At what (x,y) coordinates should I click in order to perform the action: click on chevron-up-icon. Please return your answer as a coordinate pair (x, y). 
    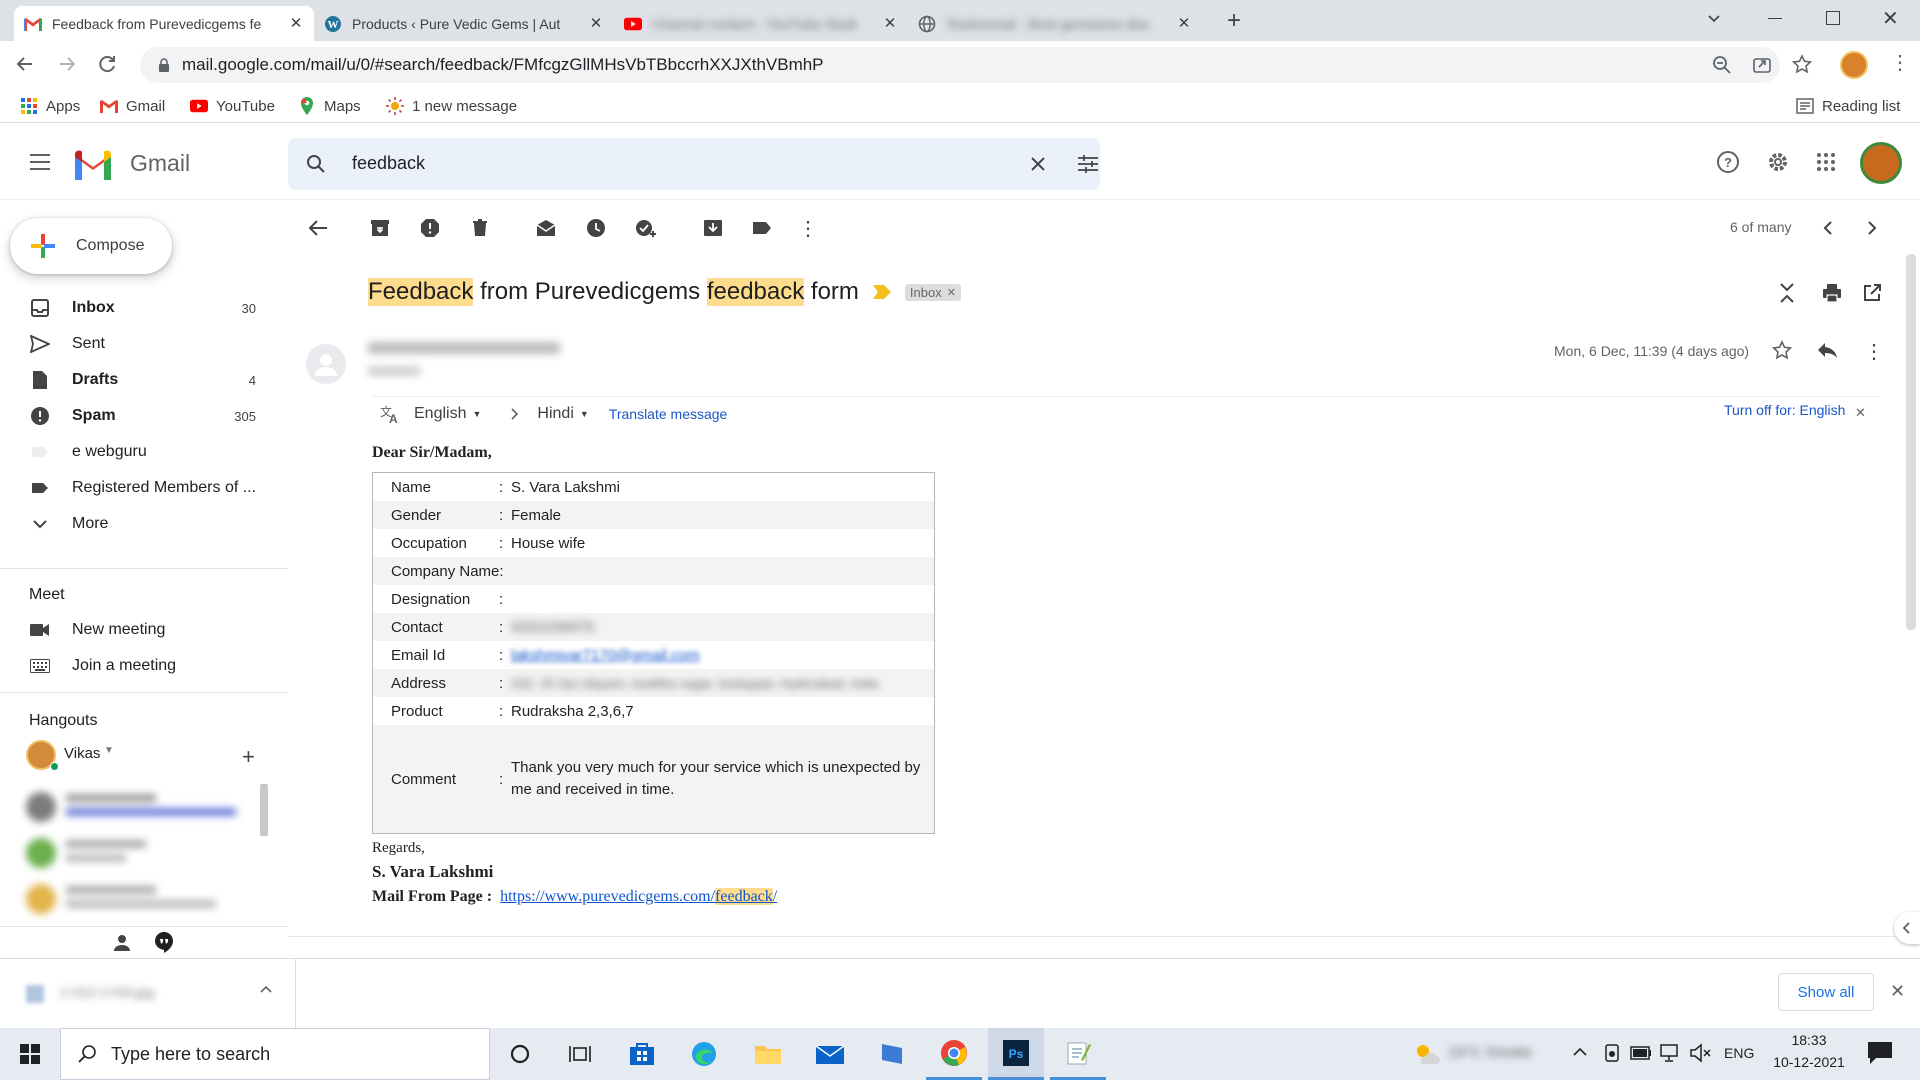
    Looking at the image, I should click on (266, 989).